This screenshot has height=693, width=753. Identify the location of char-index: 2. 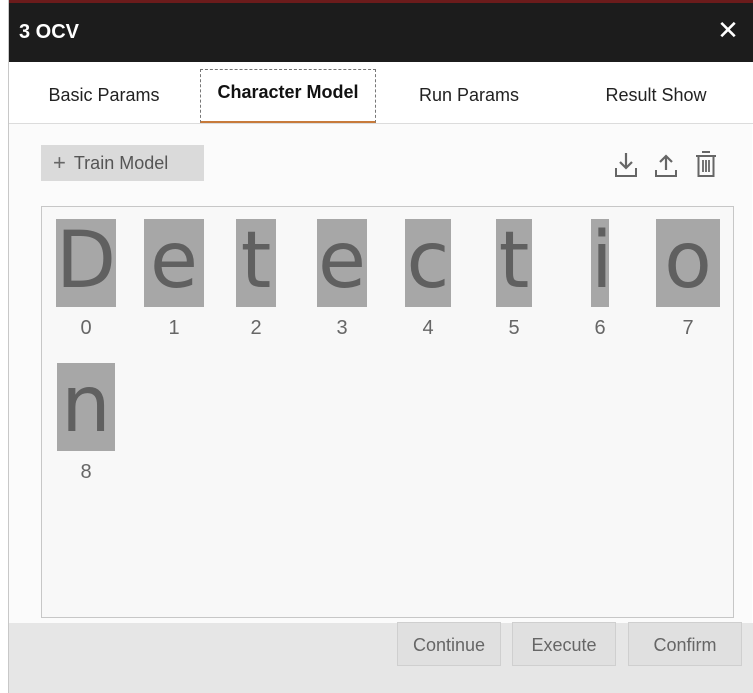
(256, 328).